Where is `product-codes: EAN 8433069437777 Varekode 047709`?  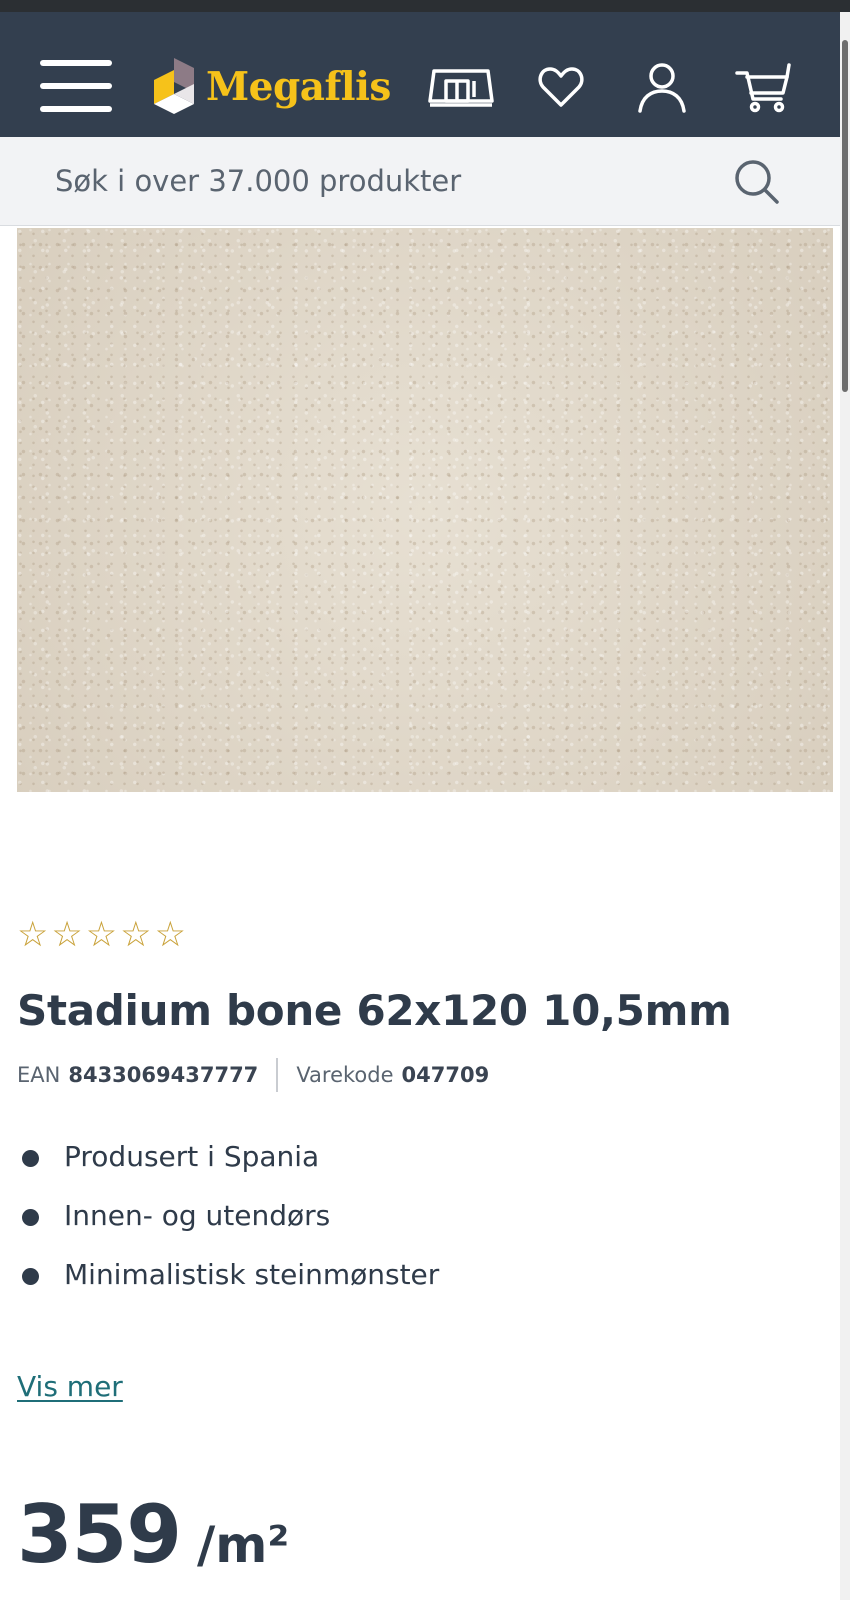
product-codes: EAN 8433069437777 Varekode 047709 is located at coordinates (253, 1075).